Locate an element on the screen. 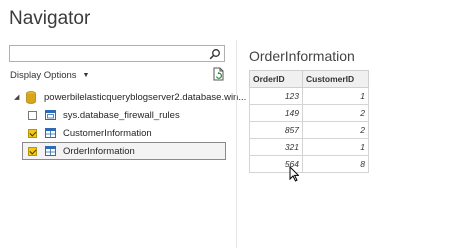 The height and width of the screenshot is (248, 474). chevron-down-icon: ▼ is located at coordinates (86, 75).